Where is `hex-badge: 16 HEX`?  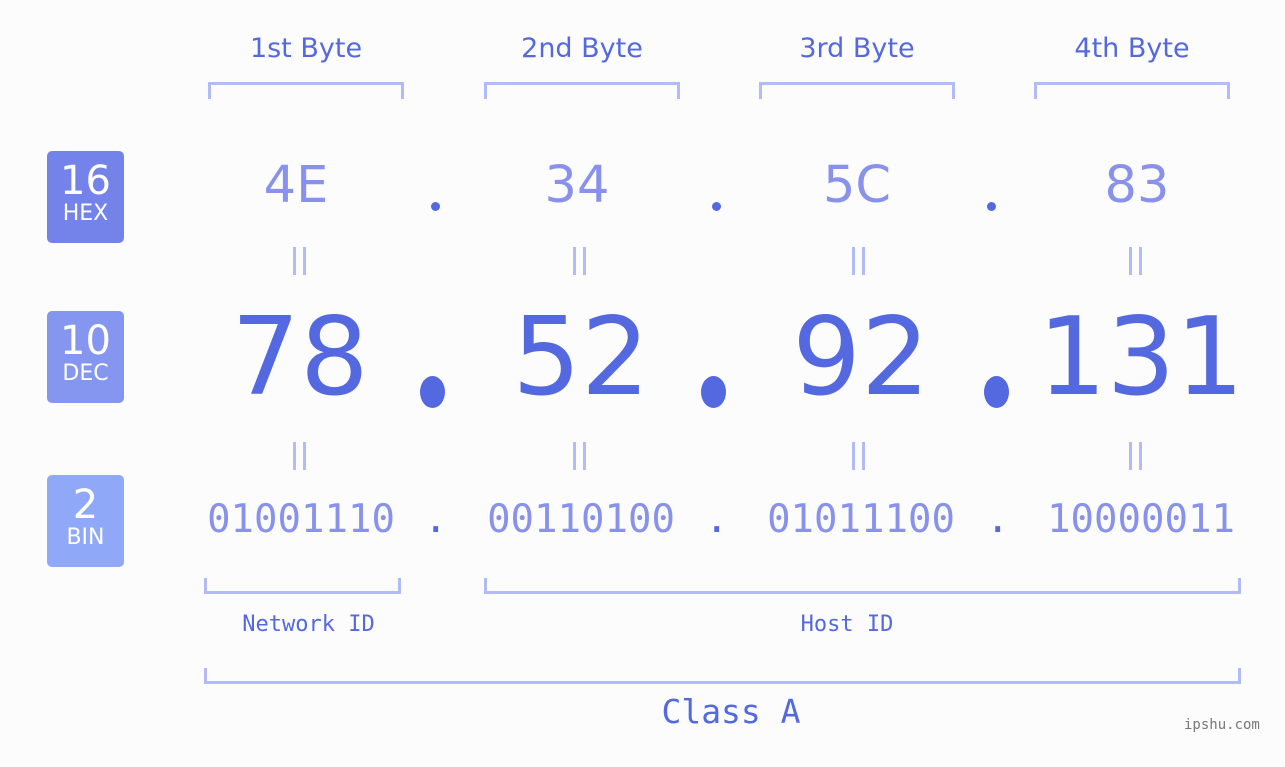
hex-badge: 16 HEX is located at coordinates (85, 197).